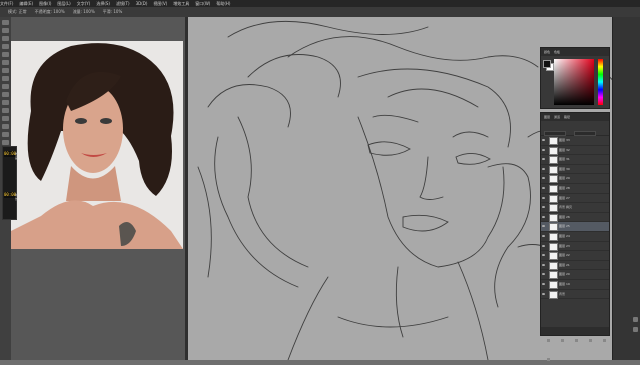 The width and height of the screenshot is (640, 365). I want to click on new-layer-icon, so click(605, 340).